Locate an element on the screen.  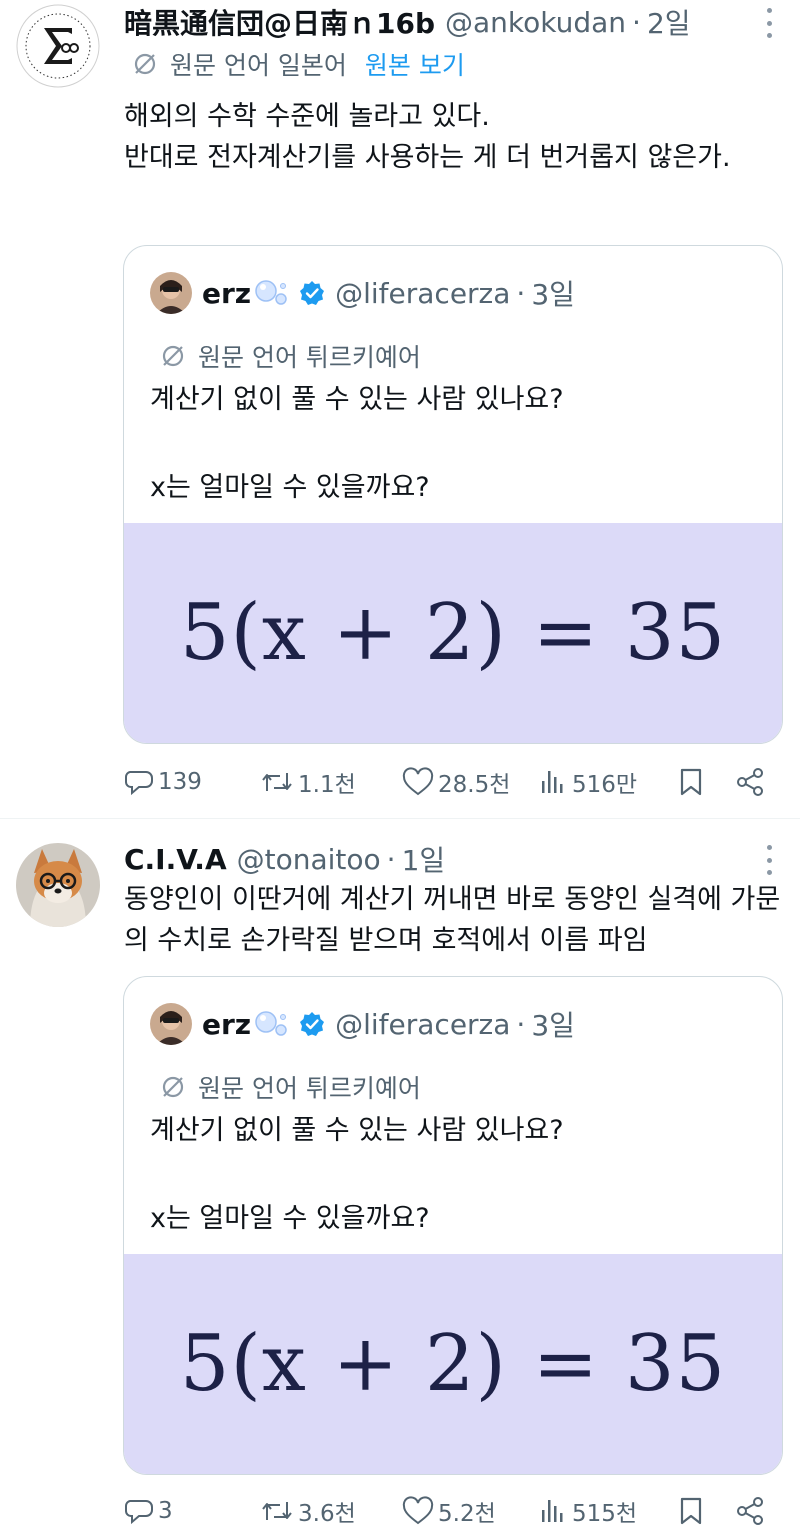
tweet-header: 暗黒通信団@日南ｎ16b @ankokudan · 2일 is located at coordinates (407, 22).